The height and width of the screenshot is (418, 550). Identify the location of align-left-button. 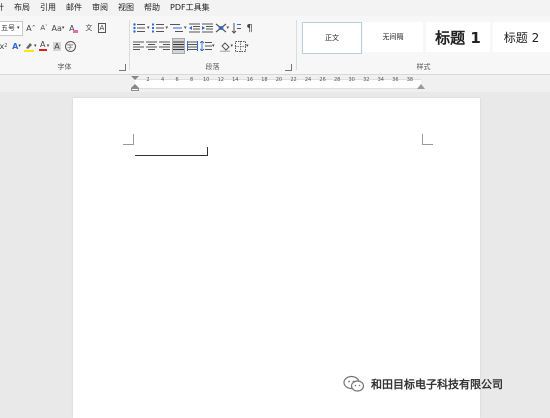
(138, 46).